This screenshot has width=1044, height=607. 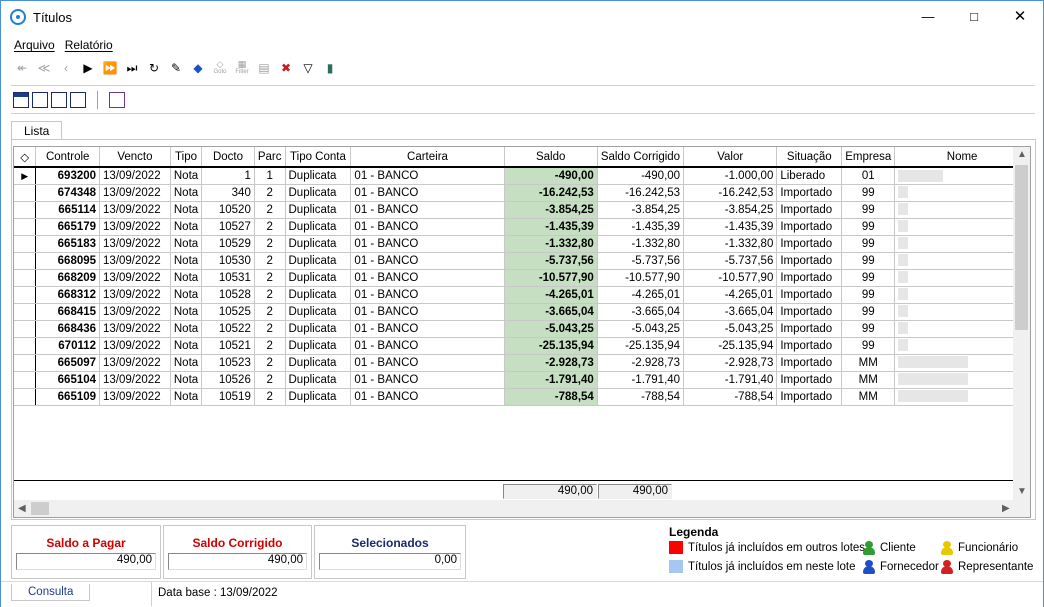 I want to click on prior-page-icon: ≪, so click(x=44, y=68).